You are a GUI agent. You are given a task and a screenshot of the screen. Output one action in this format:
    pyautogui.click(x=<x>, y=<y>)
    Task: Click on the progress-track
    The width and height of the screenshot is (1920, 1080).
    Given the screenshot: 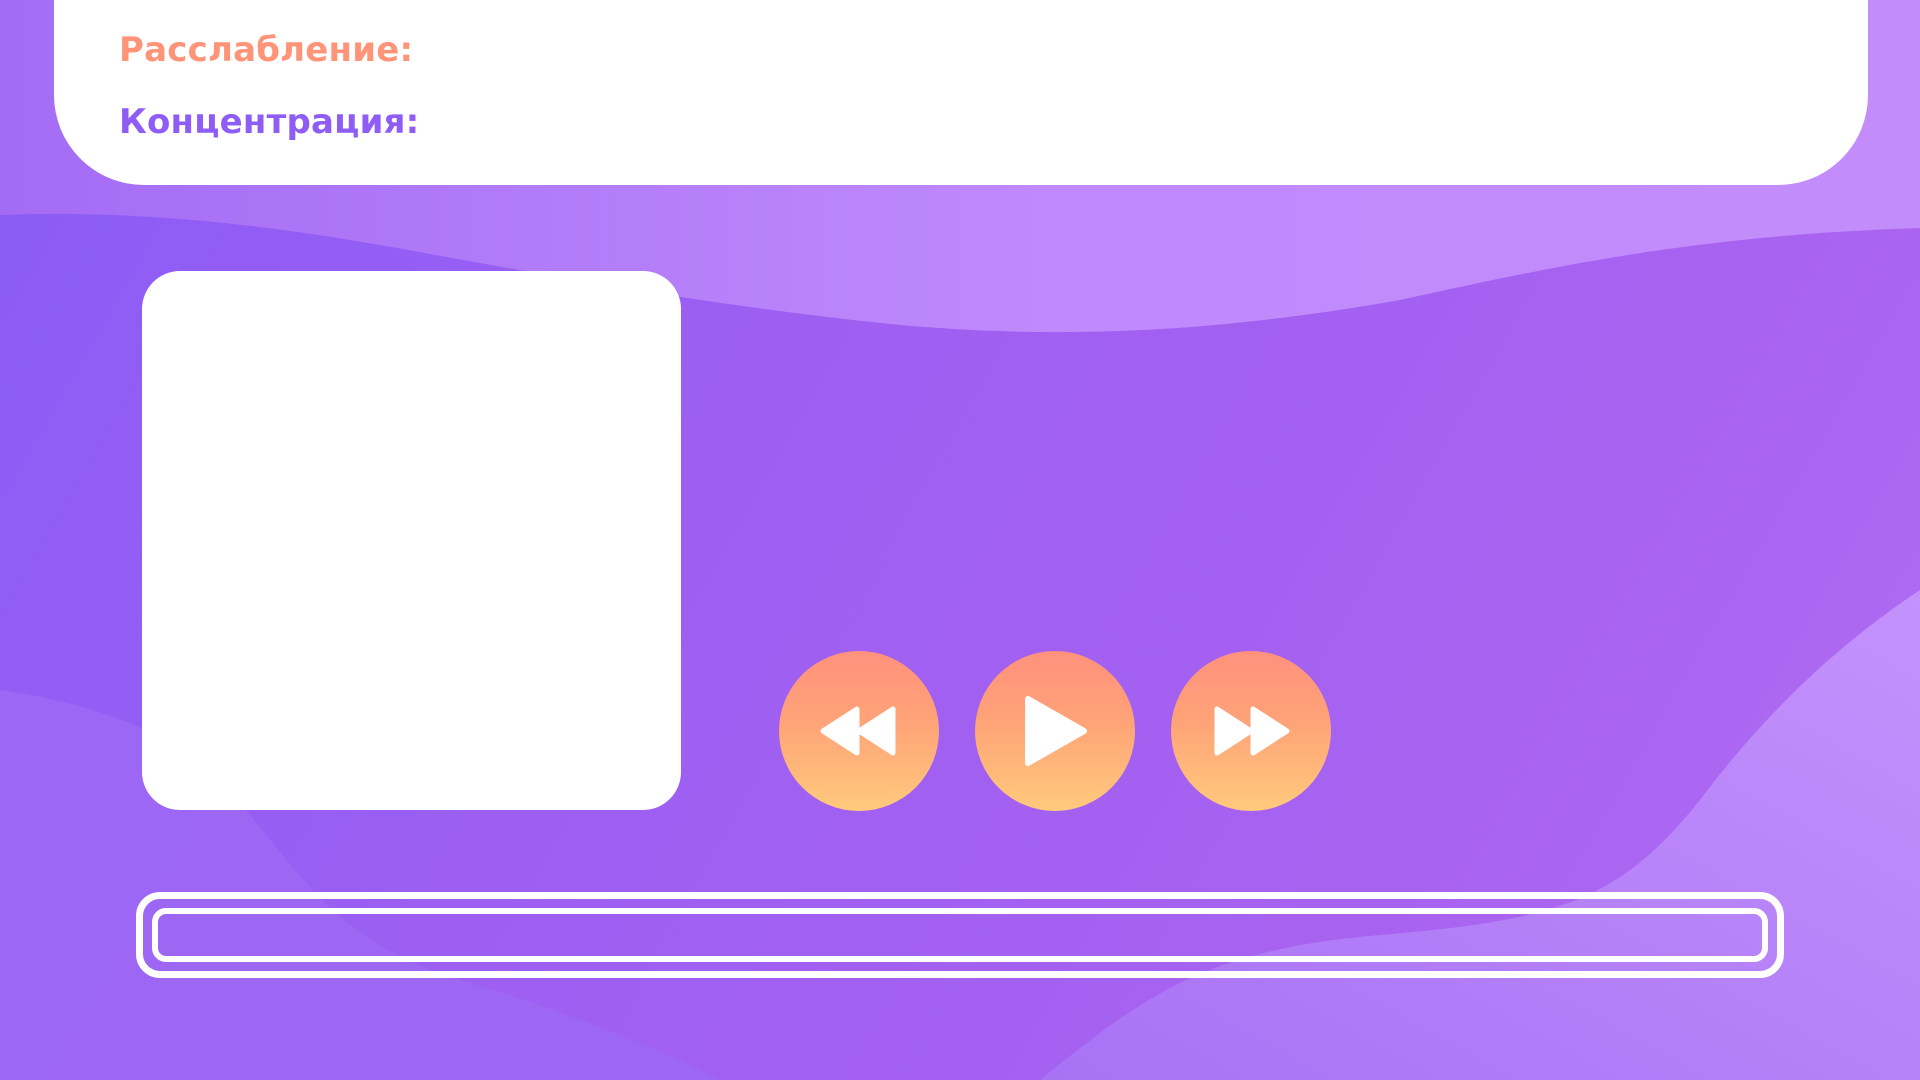 What is the action you would take?
    pyautogui.click(x=960, y=935)
    